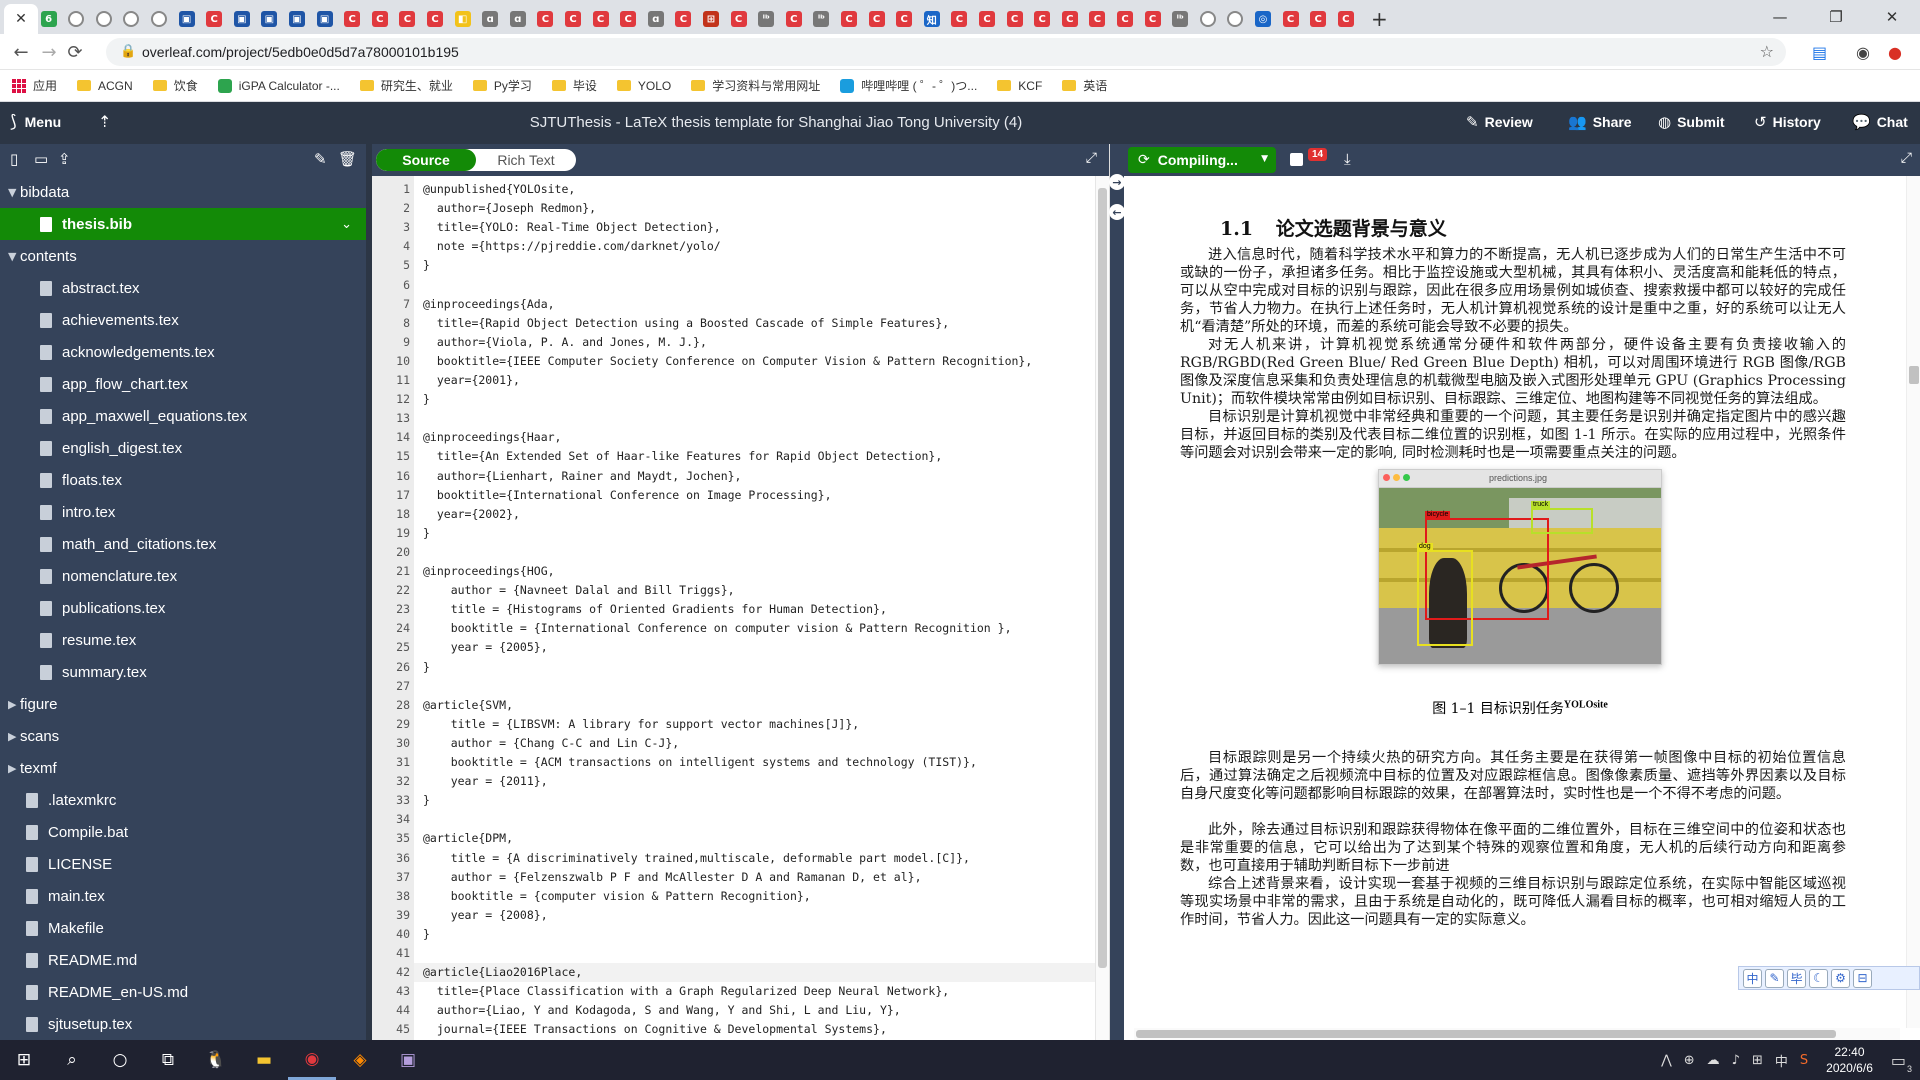  I want to click on code-line: @article{Liao2016Place,, so click(502, 972).